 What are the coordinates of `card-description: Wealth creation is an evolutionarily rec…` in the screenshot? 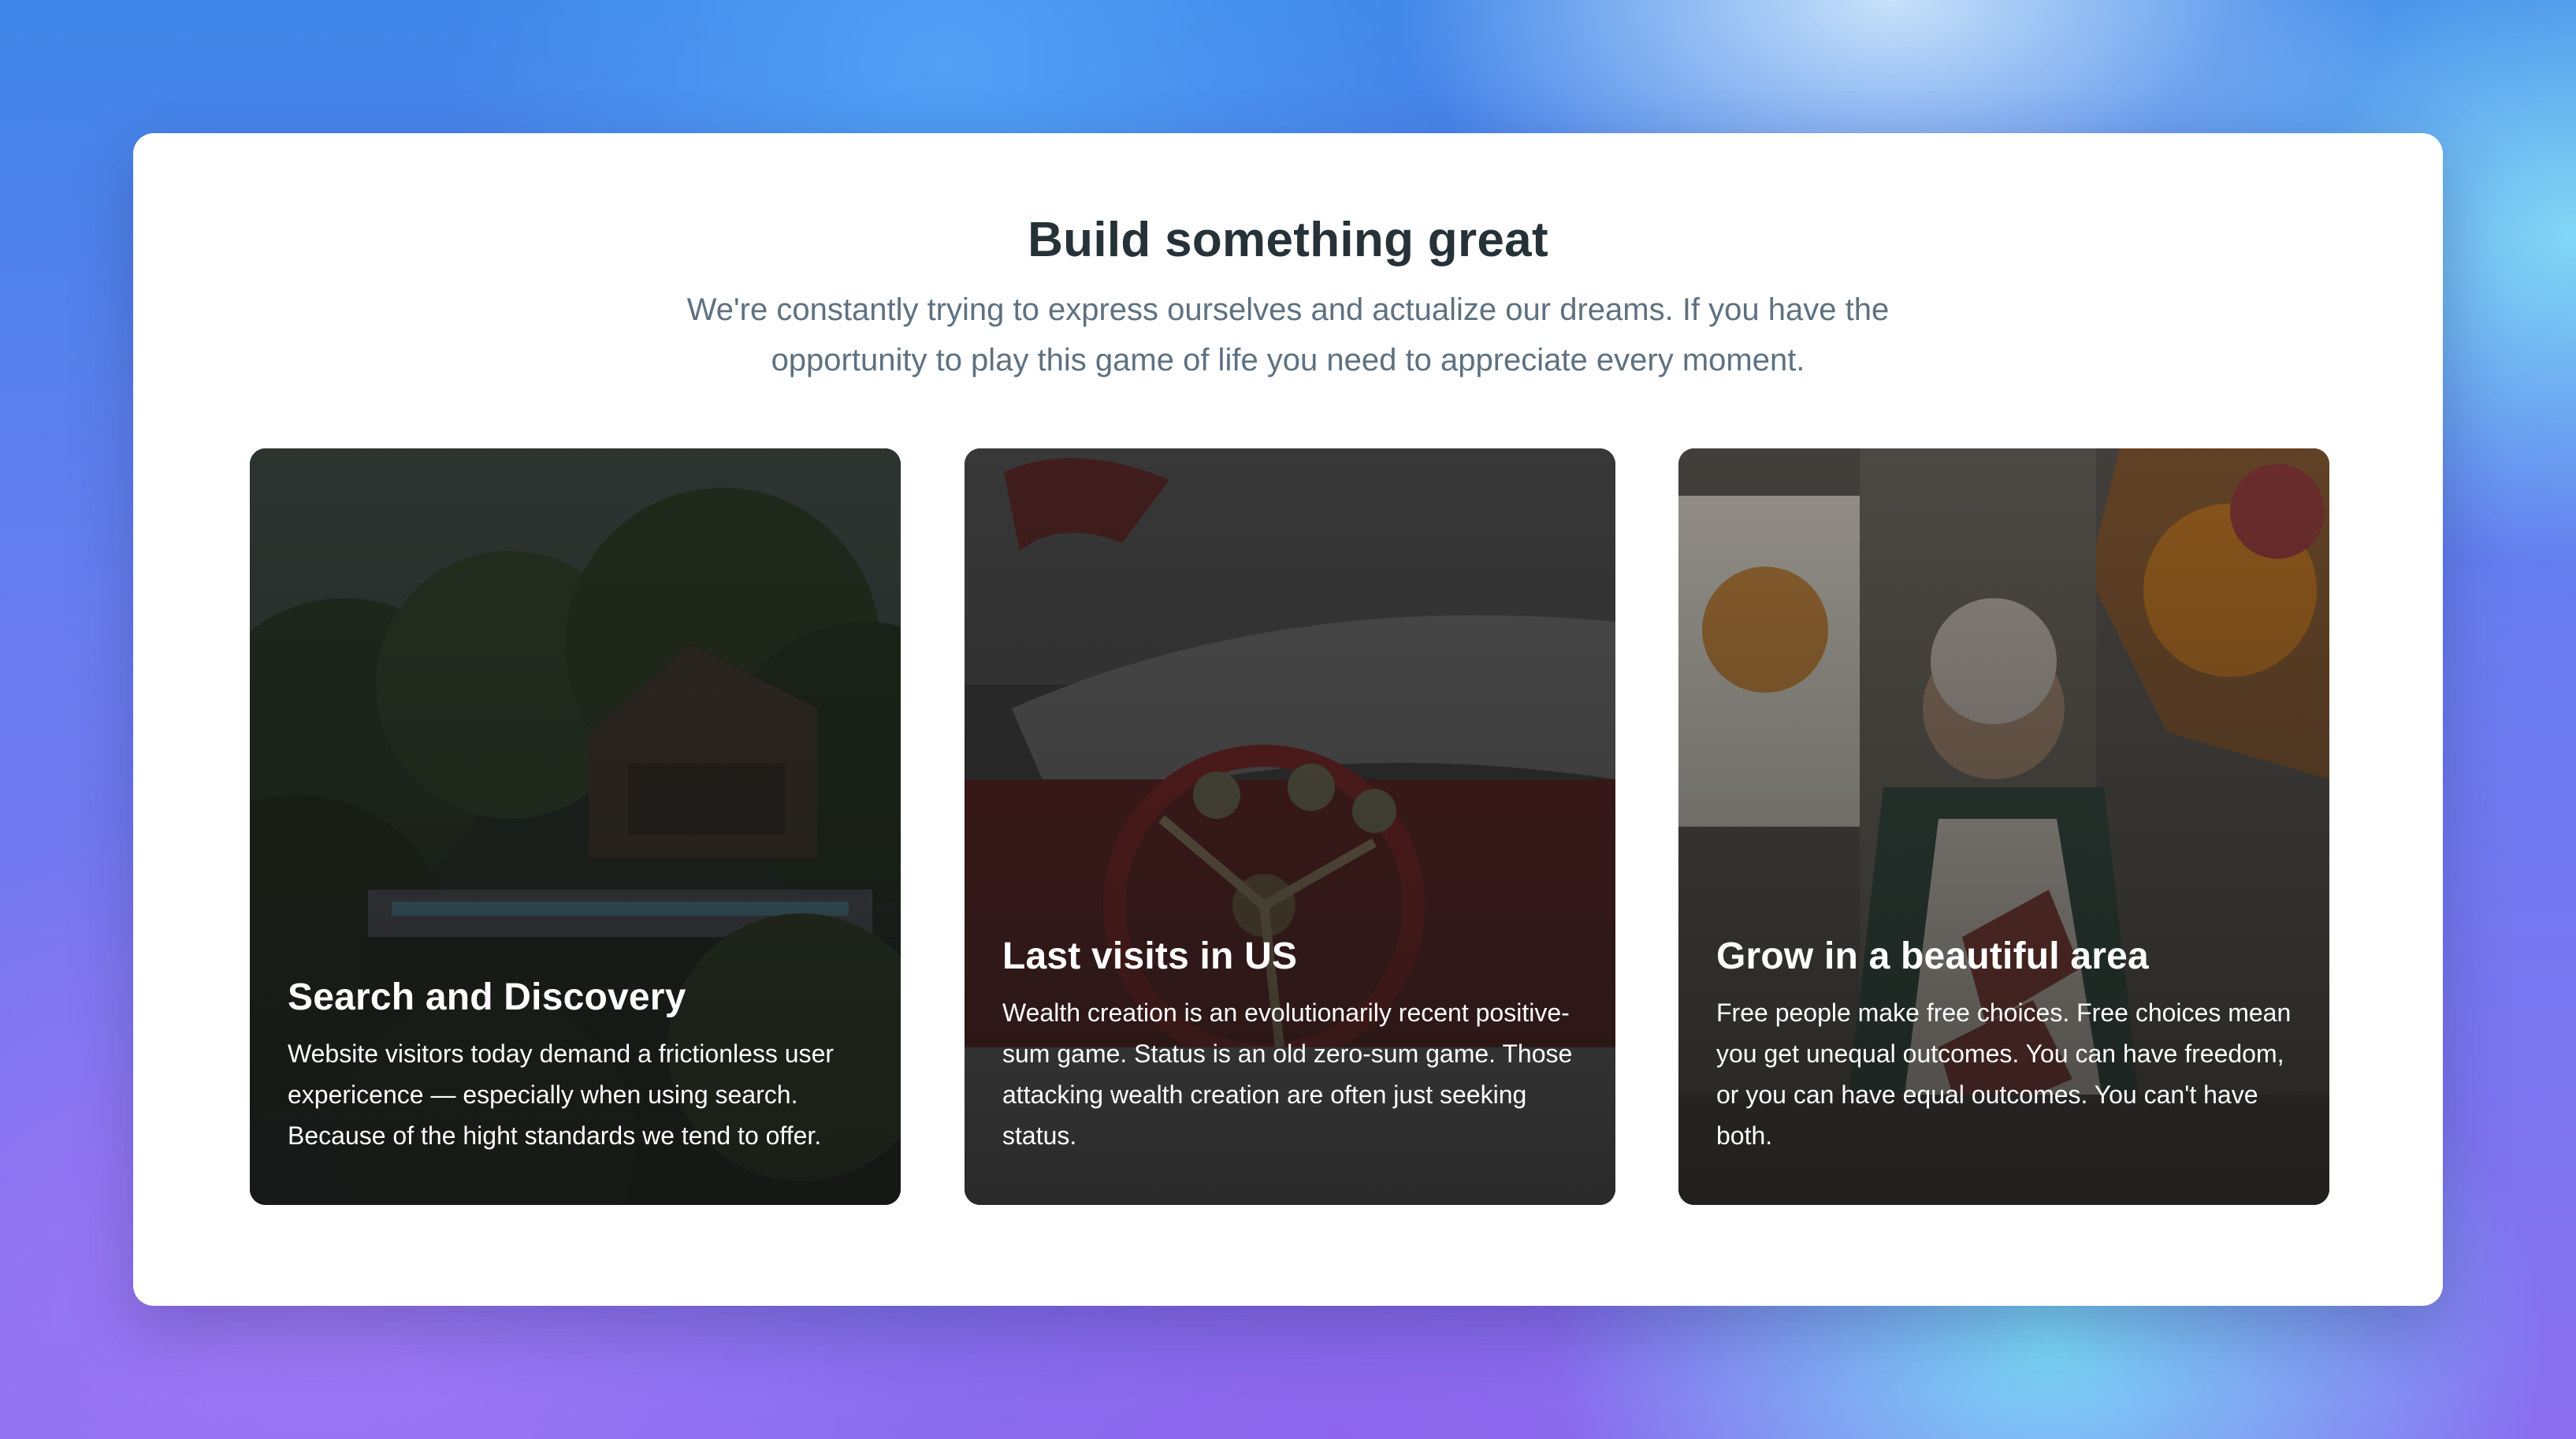 It's located at (1287, 1074).